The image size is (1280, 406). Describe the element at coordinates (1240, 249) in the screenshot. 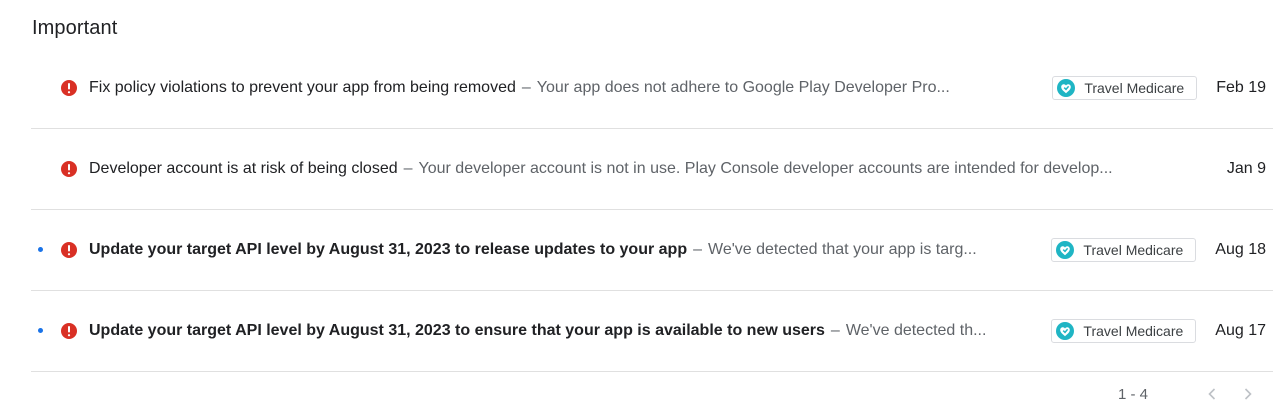

I see `message-date: Aug 18` at that location.